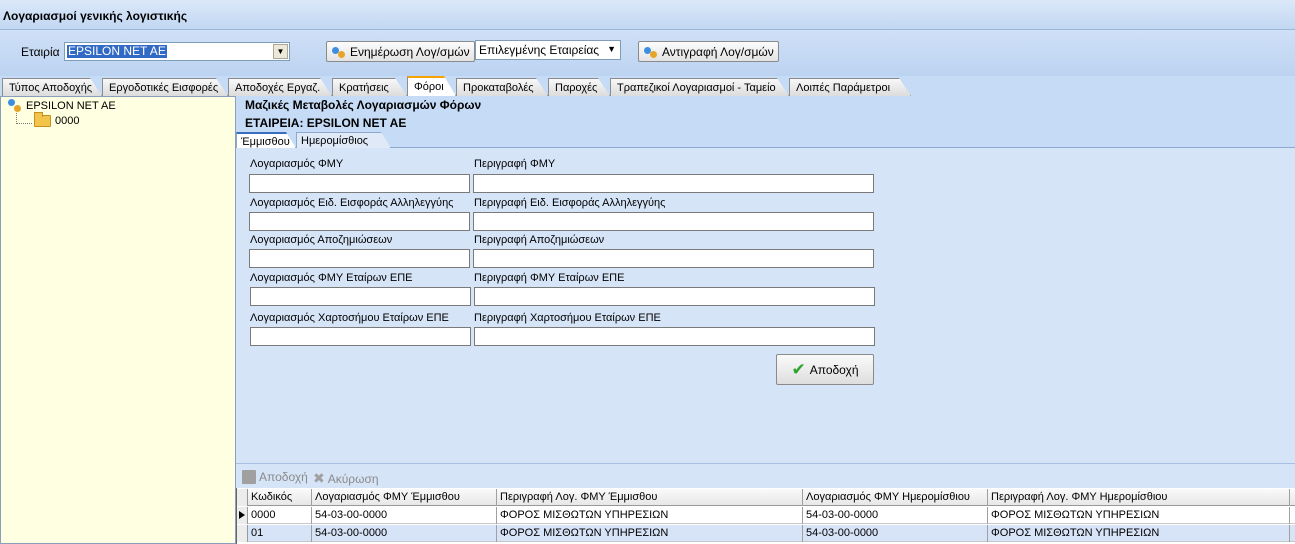 This screenshot has height=544, width=1295. I want to click on checkmark-icon: ✔, so click(798, 369).